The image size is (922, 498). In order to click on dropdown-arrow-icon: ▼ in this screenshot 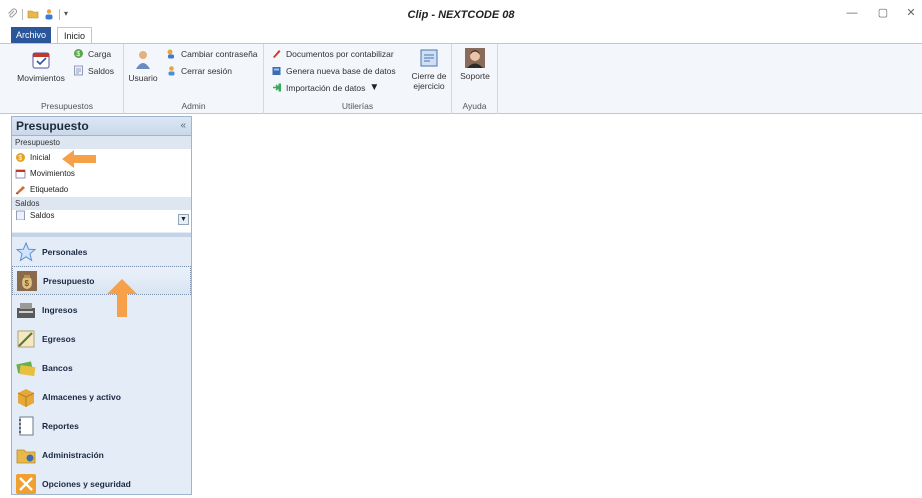, I will do `click(374, 87)`.